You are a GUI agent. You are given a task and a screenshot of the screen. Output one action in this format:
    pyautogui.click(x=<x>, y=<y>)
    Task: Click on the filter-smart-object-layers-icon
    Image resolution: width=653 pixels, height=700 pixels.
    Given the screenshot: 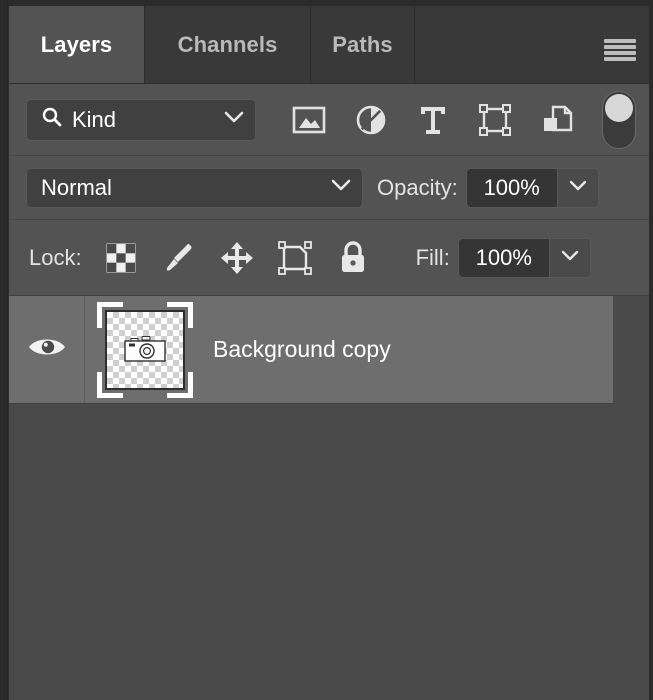 What is the action you would take?
    pyautogui.click(x=557, y=120)
    